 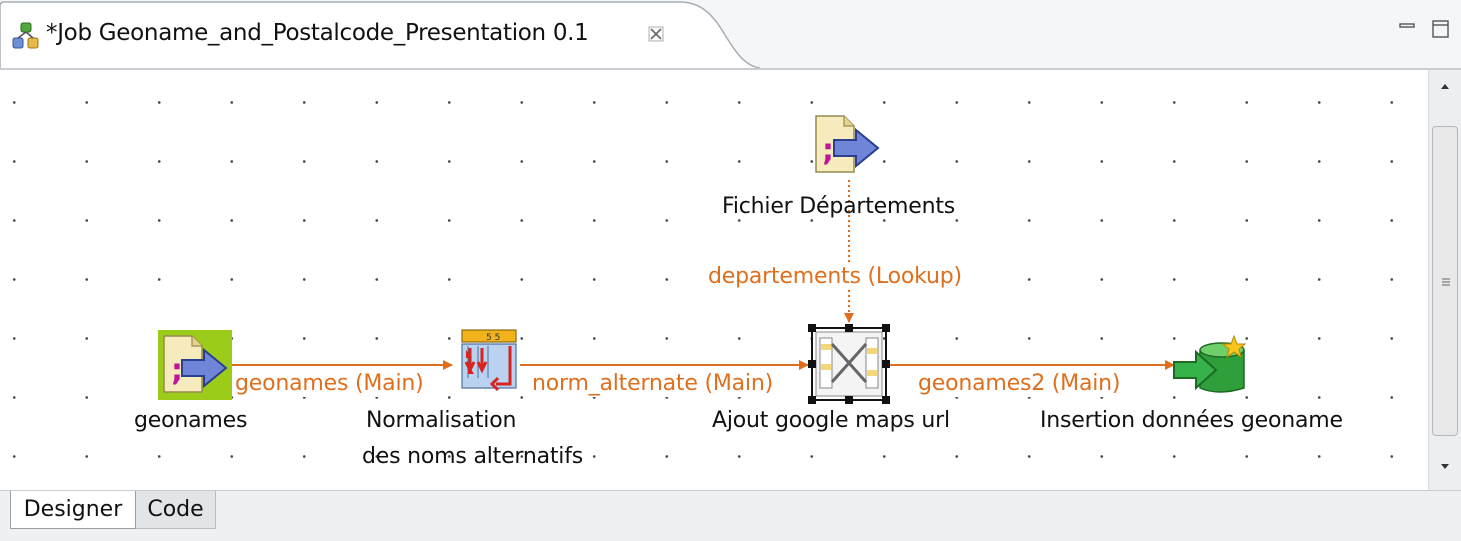 What do you see at coordinates (176, 510) in the screenshot?
I see `tab-code: Code` at bounding box center [176, 510].